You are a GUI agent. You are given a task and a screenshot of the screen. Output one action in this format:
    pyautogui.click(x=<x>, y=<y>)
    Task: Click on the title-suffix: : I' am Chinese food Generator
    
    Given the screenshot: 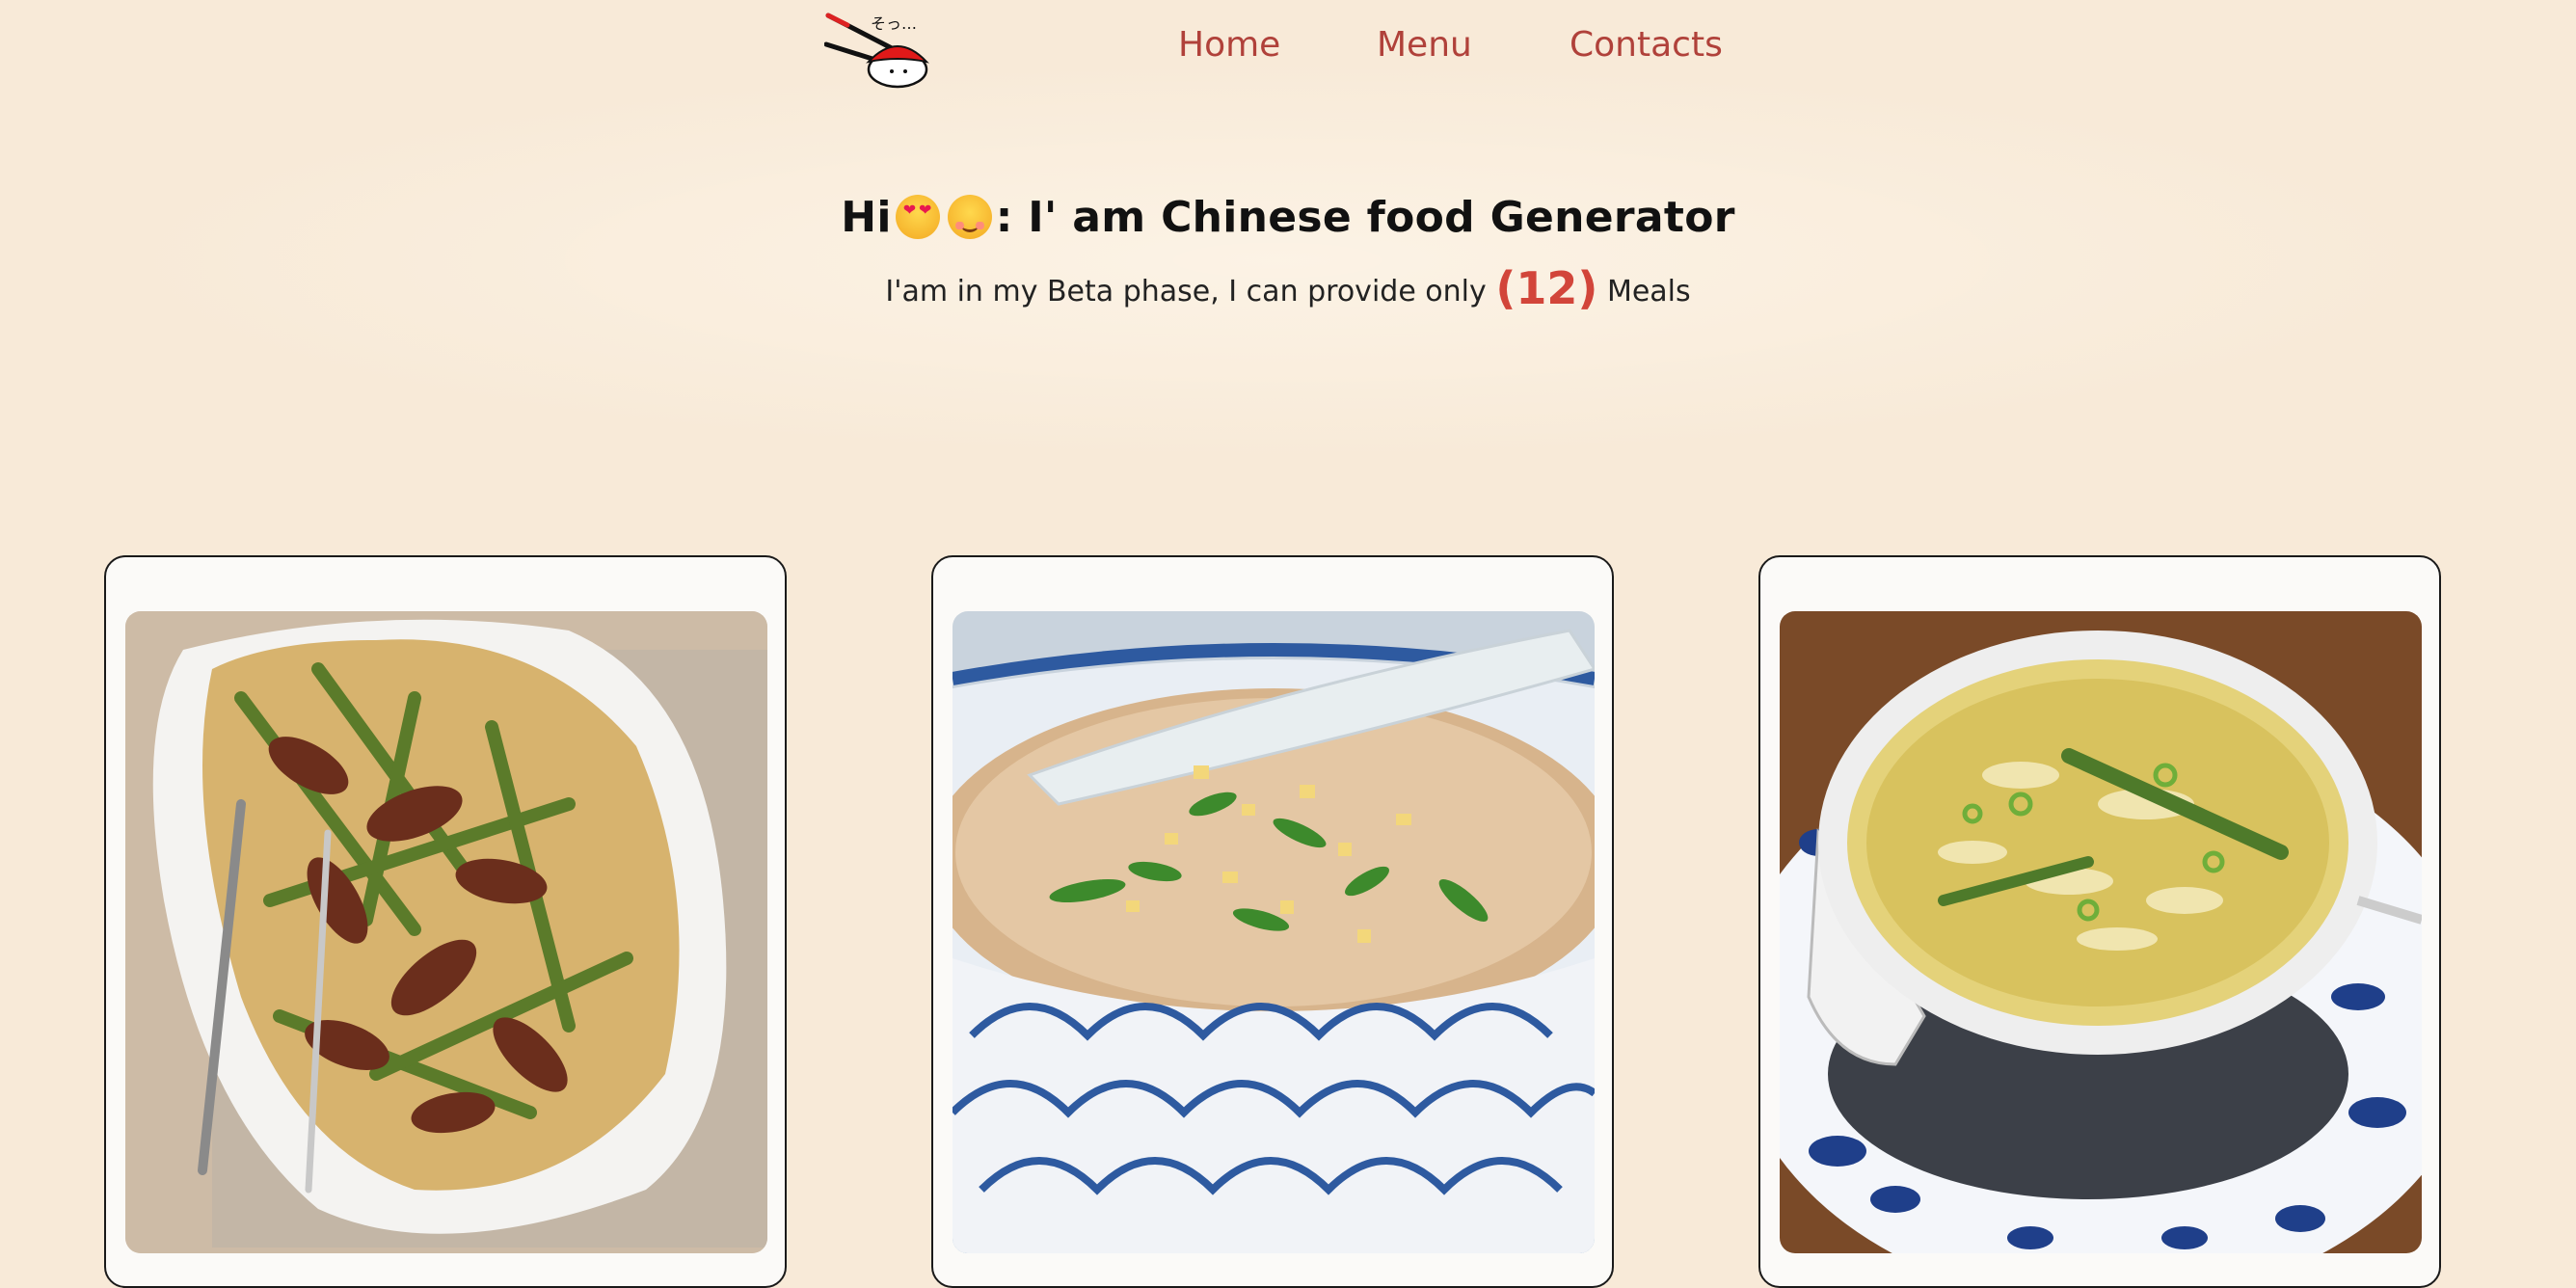 What is the action you would take?
    pyautogui.click(x=1365, y=218)
    